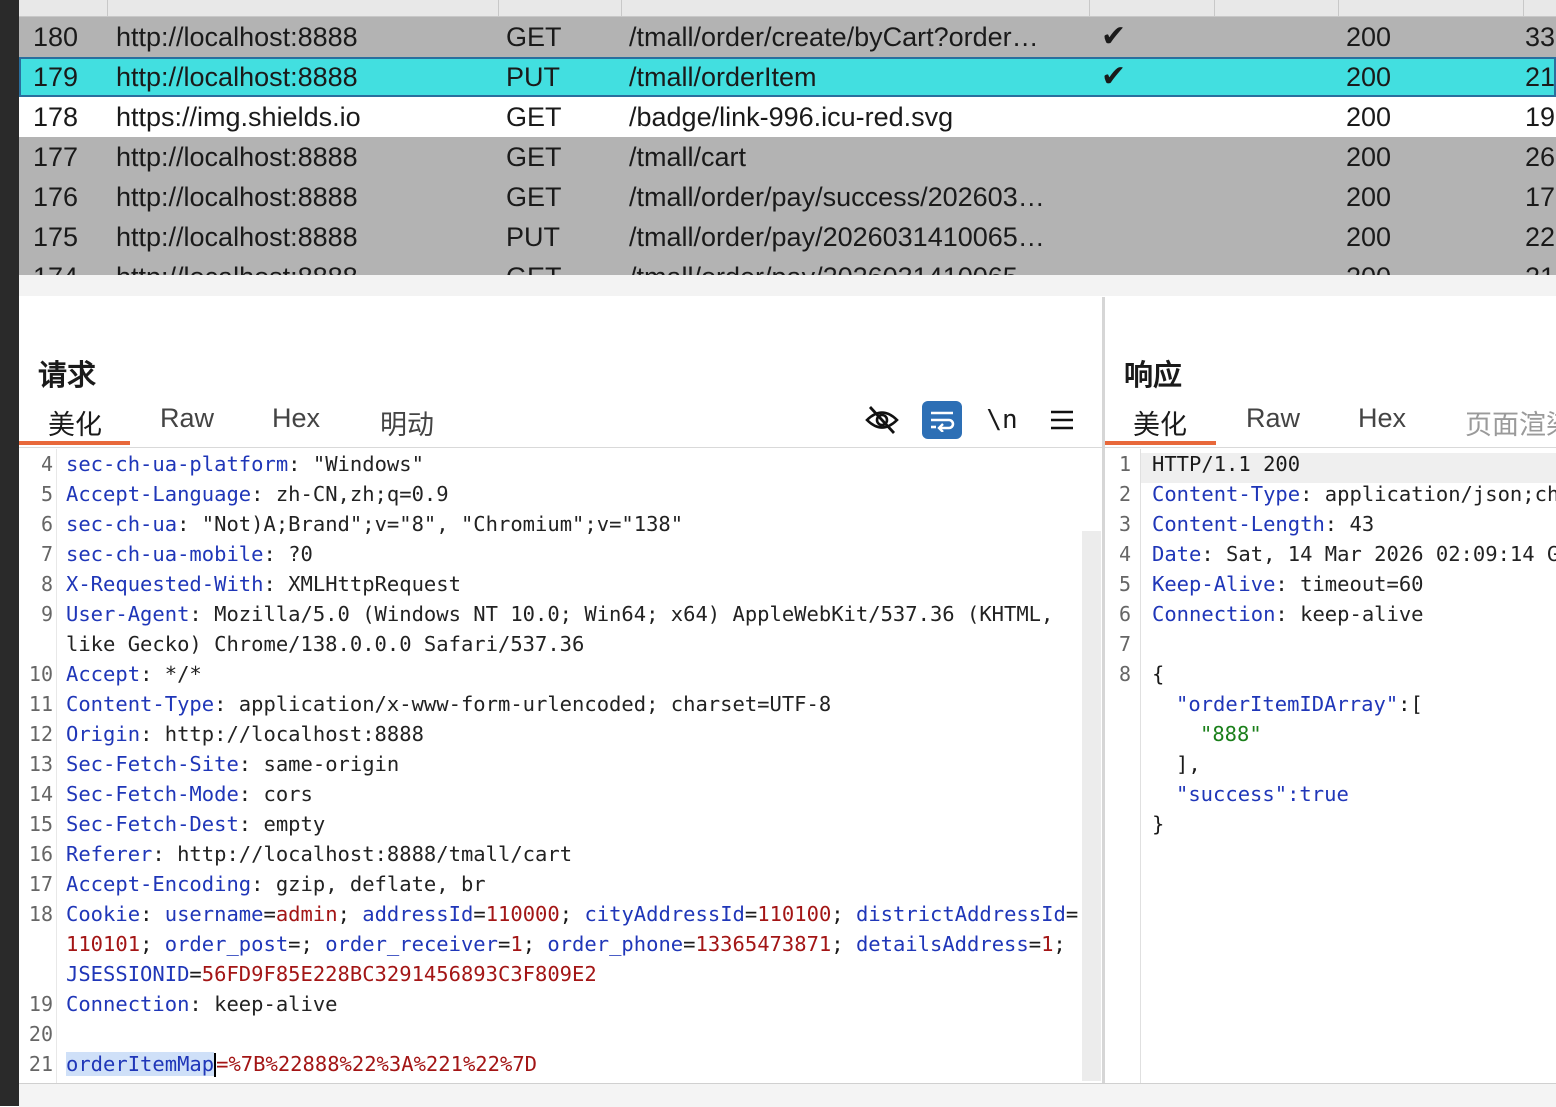 The image size is (1556, 1107). I want to click on header-value: : application/json;charset=UTF-8, so click(1428, 494).